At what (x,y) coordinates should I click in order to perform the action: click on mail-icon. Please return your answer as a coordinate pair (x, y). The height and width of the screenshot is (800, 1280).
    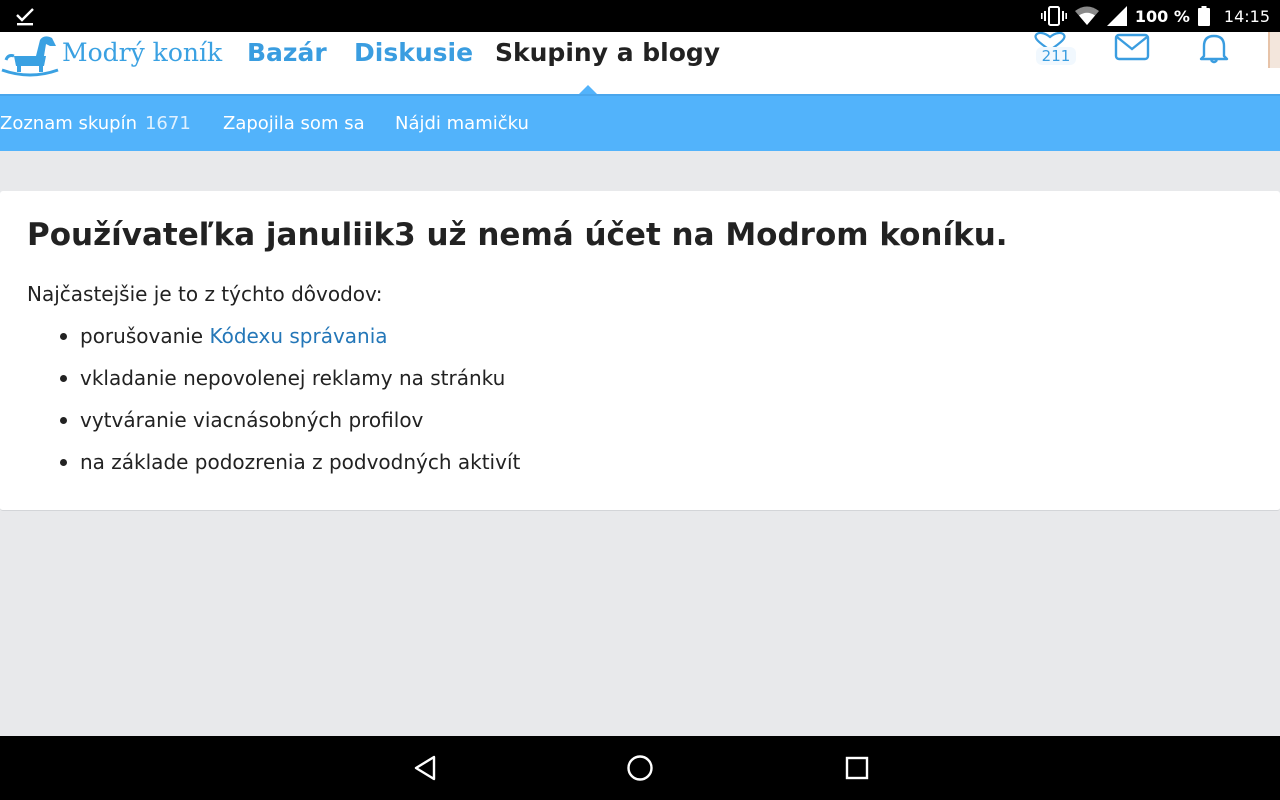
    Looking at the image, I should click on (1132, 47).